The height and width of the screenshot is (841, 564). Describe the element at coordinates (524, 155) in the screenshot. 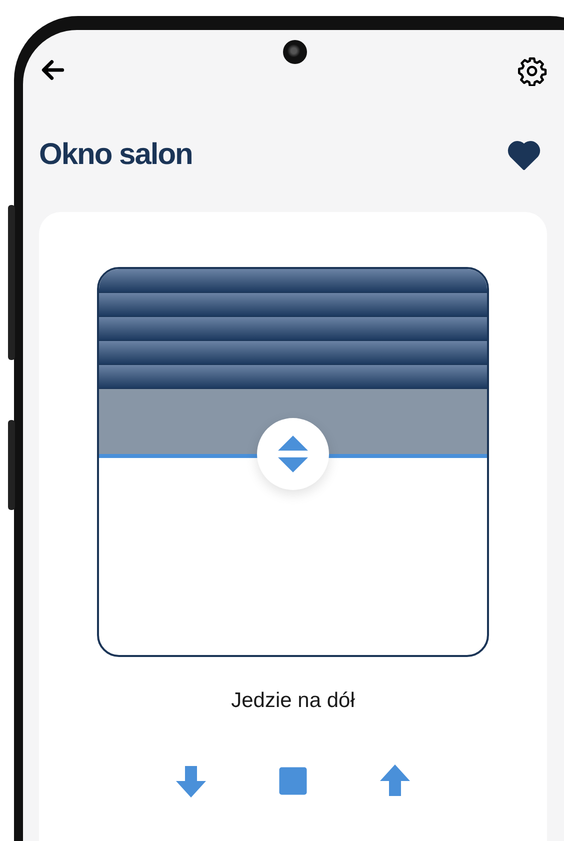

I see `heart-icon` at that location.